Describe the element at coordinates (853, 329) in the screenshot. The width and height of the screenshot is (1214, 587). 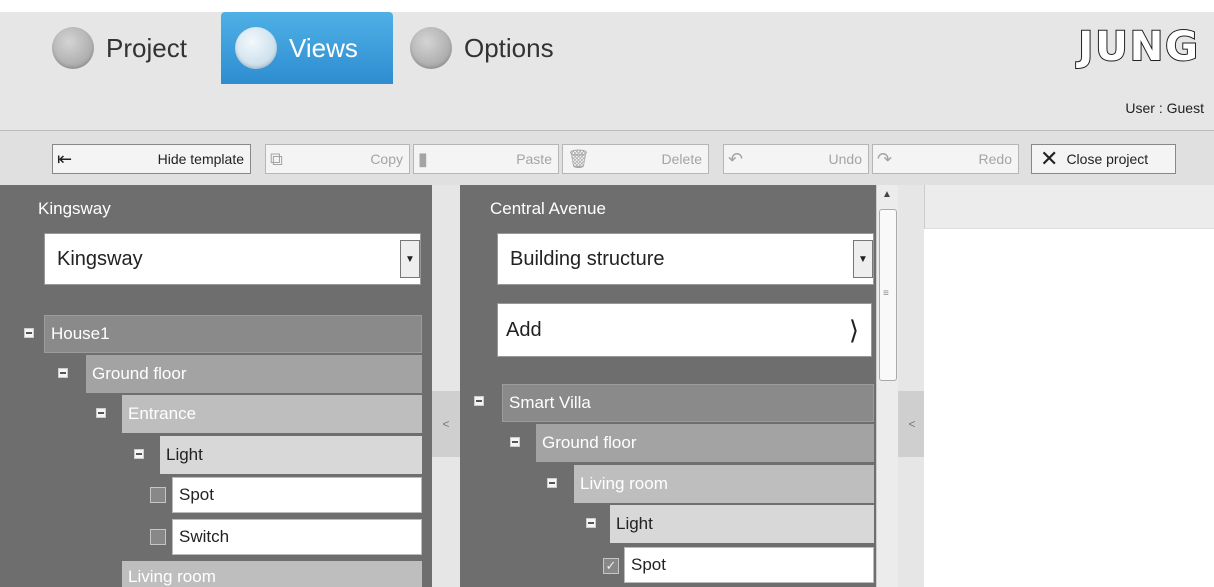
I see `chevron-right-icon: ⟩` at that location.